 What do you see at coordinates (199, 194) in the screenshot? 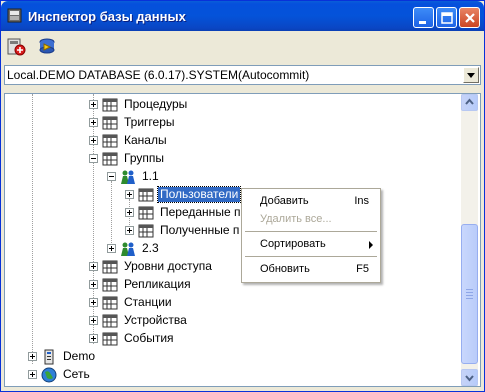
I see `tree-item-label: Пользователи` at bounding box center [199, 194].